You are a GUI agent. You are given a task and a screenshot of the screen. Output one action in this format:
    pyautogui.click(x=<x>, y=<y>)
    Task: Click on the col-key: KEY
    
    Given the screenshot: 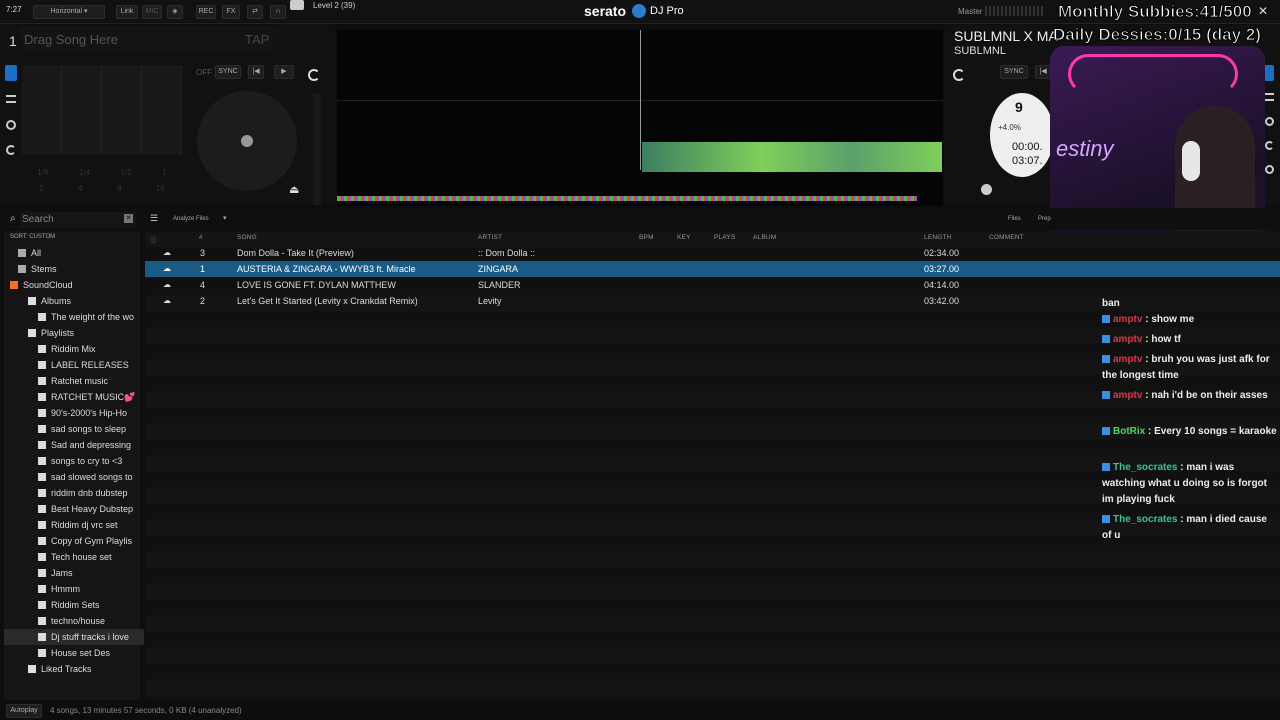 What is the action you would take?
    pyautogui.click(x=684, y=237)
    